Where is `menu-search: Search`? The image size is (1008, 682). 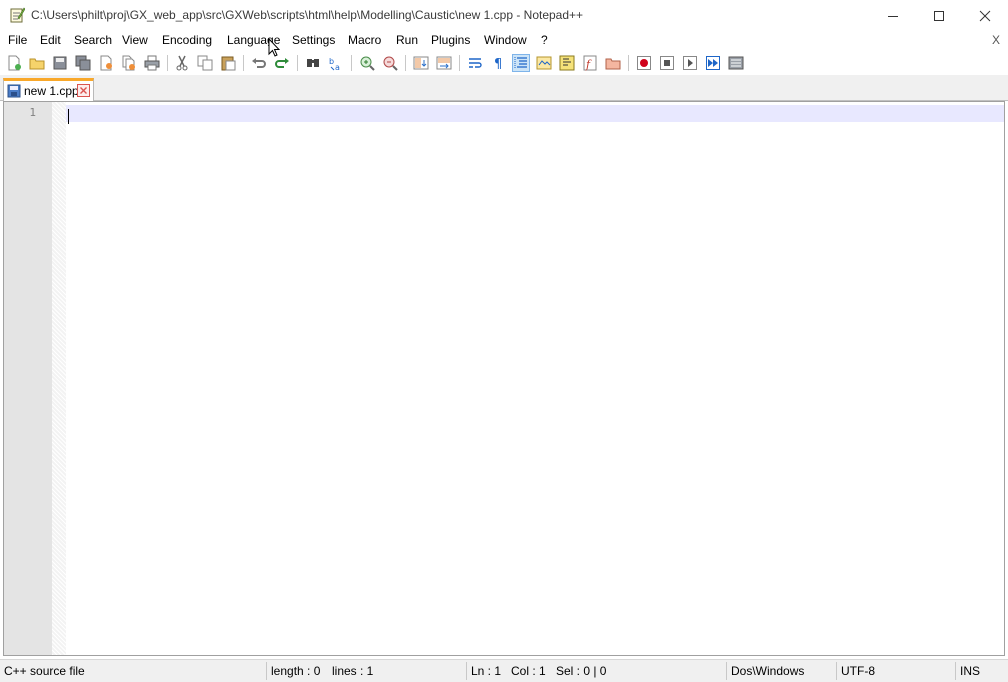 menu-search: Search is located at coordinates (93, 40).